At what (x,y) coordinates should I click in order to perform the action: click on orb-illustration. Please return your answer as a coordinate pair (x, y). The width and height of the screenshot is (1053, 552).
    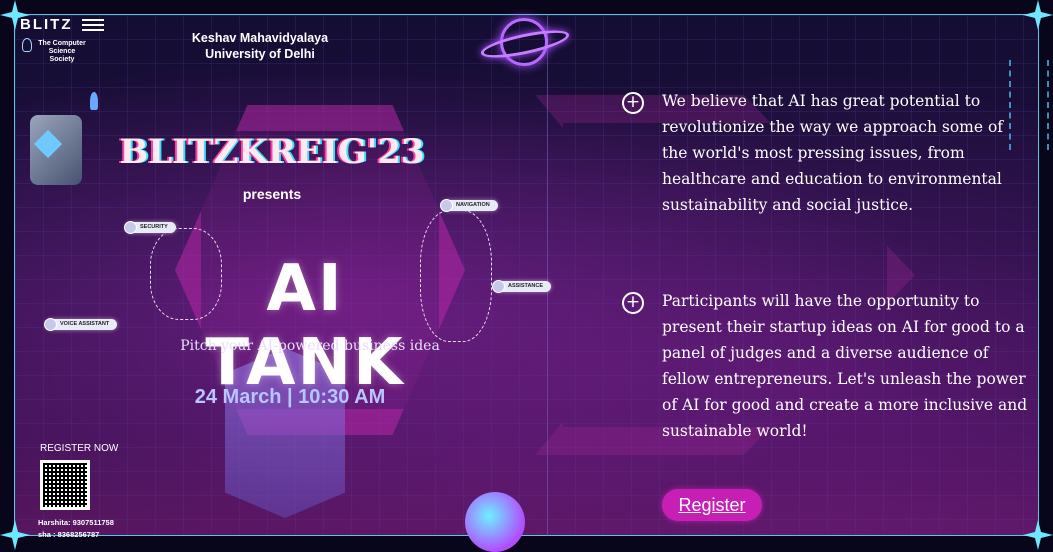
    Looking at the image, I should click on (495, 522).